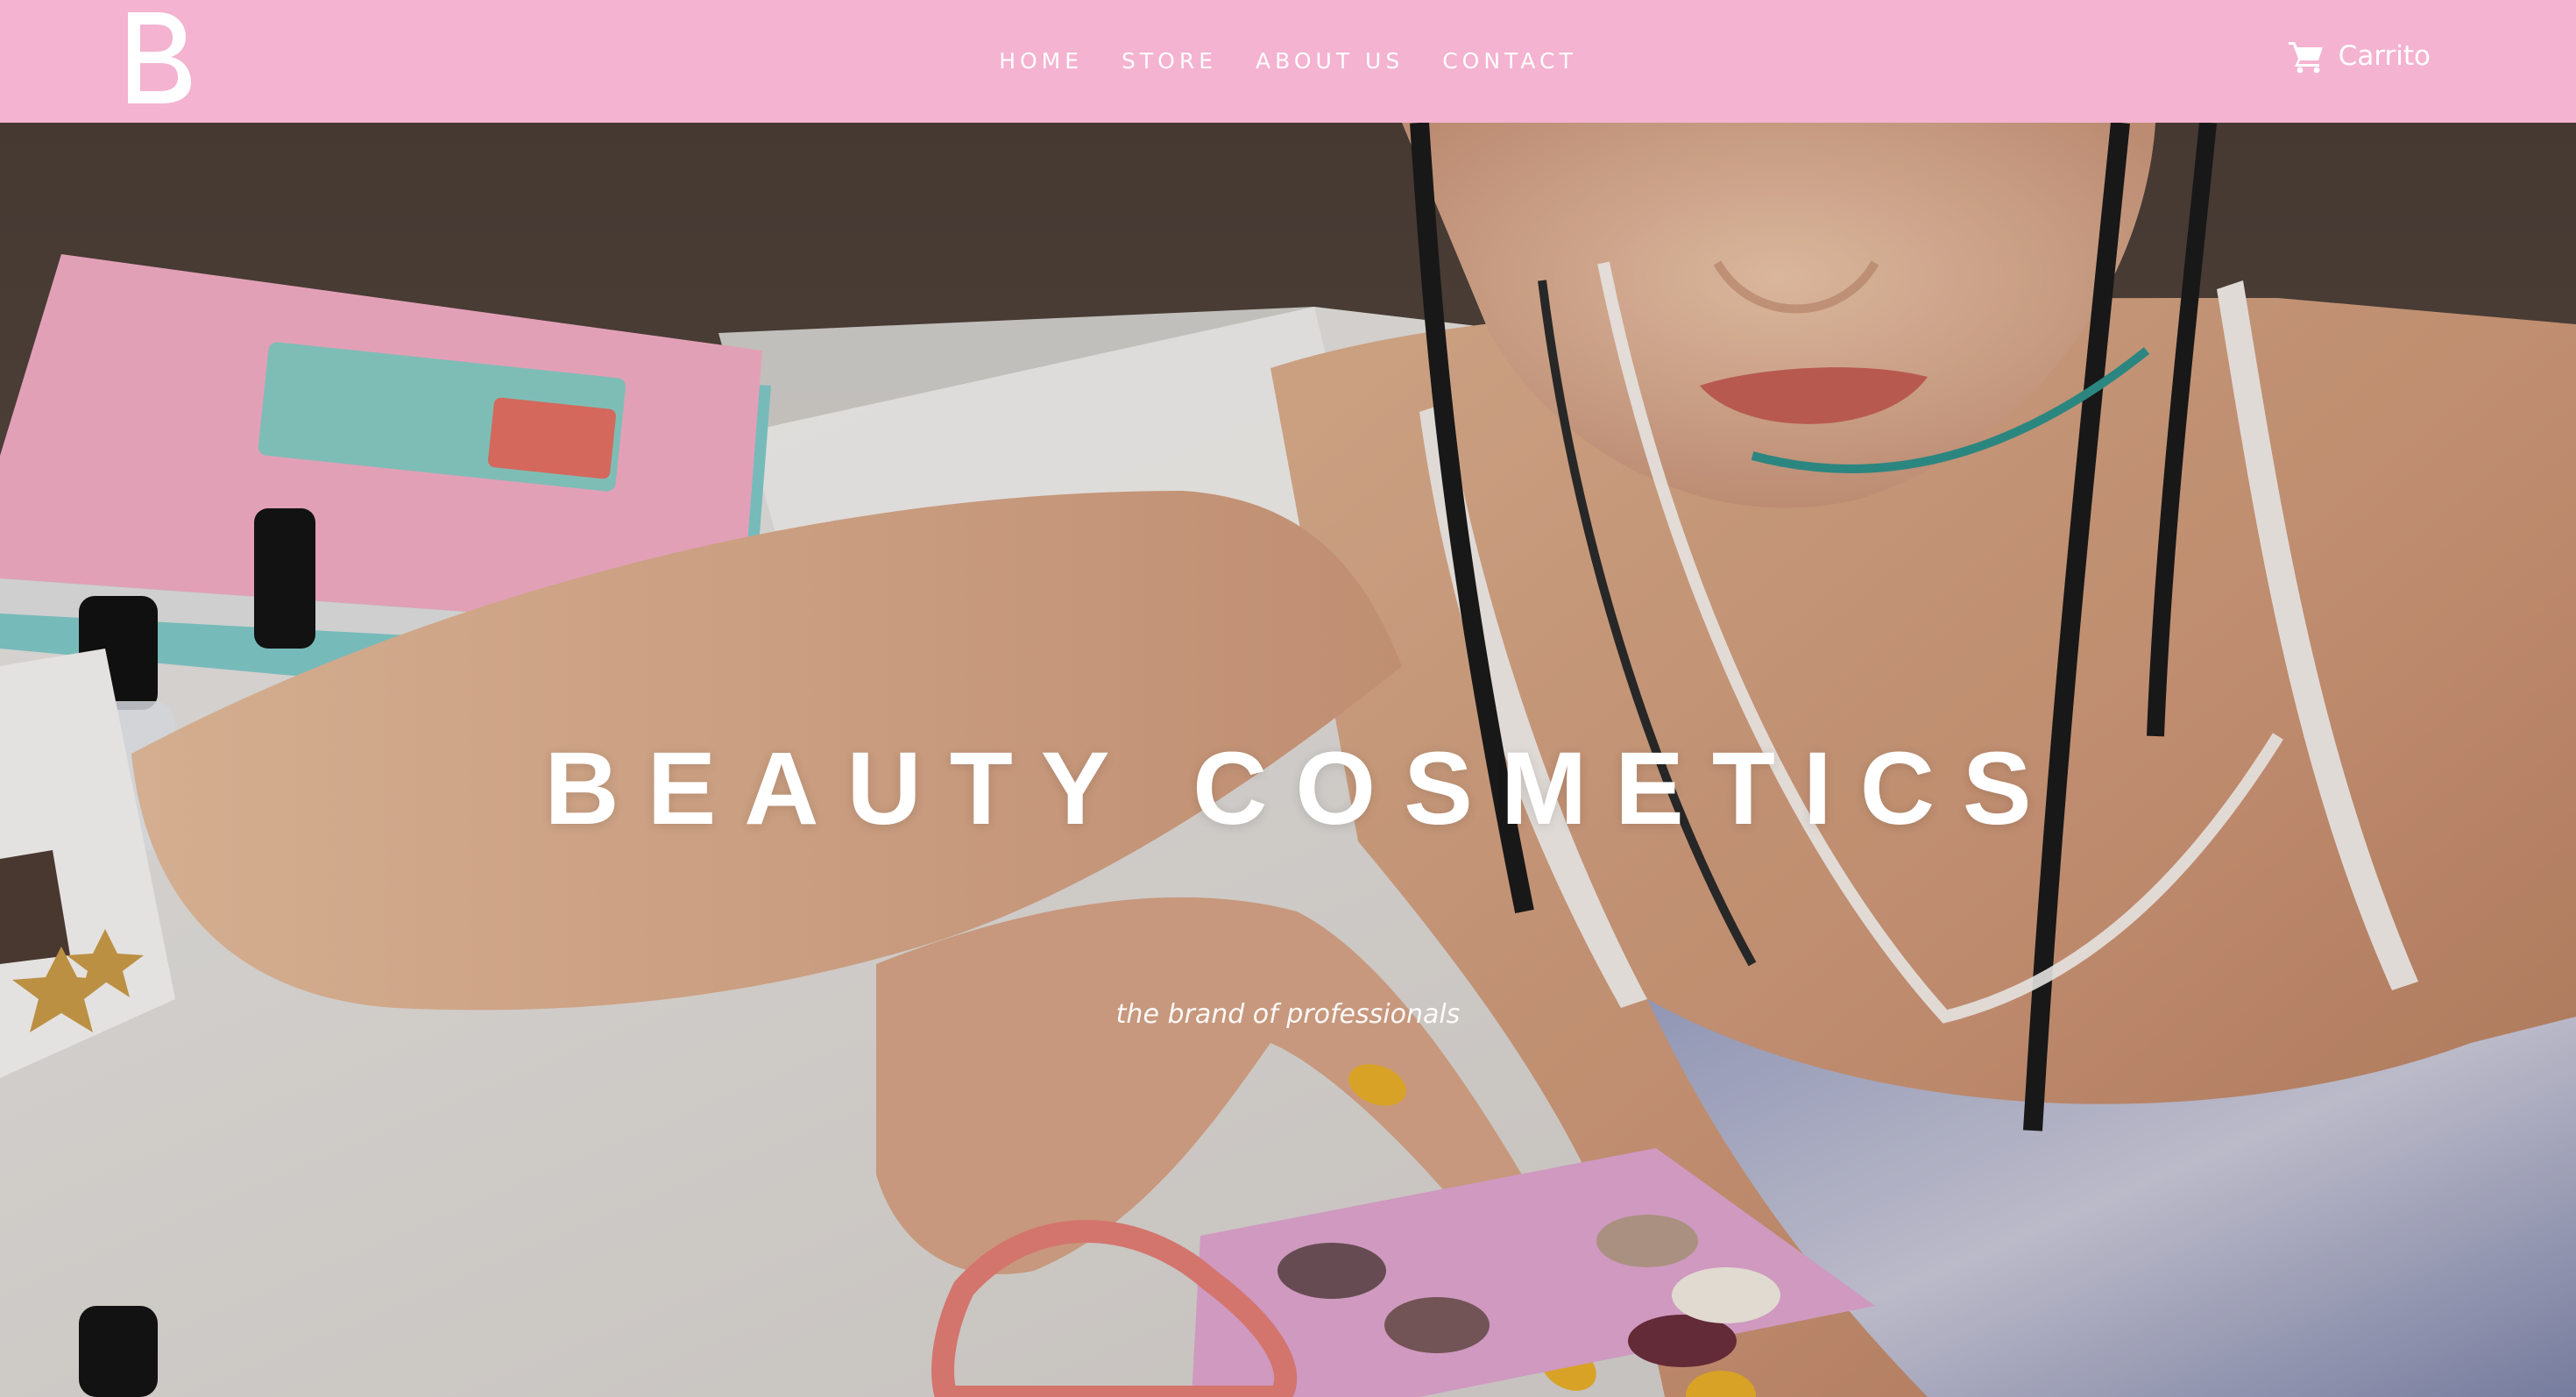  I want to click on hero-title: BEAUTY COSMETICS, so click(1302, 789).